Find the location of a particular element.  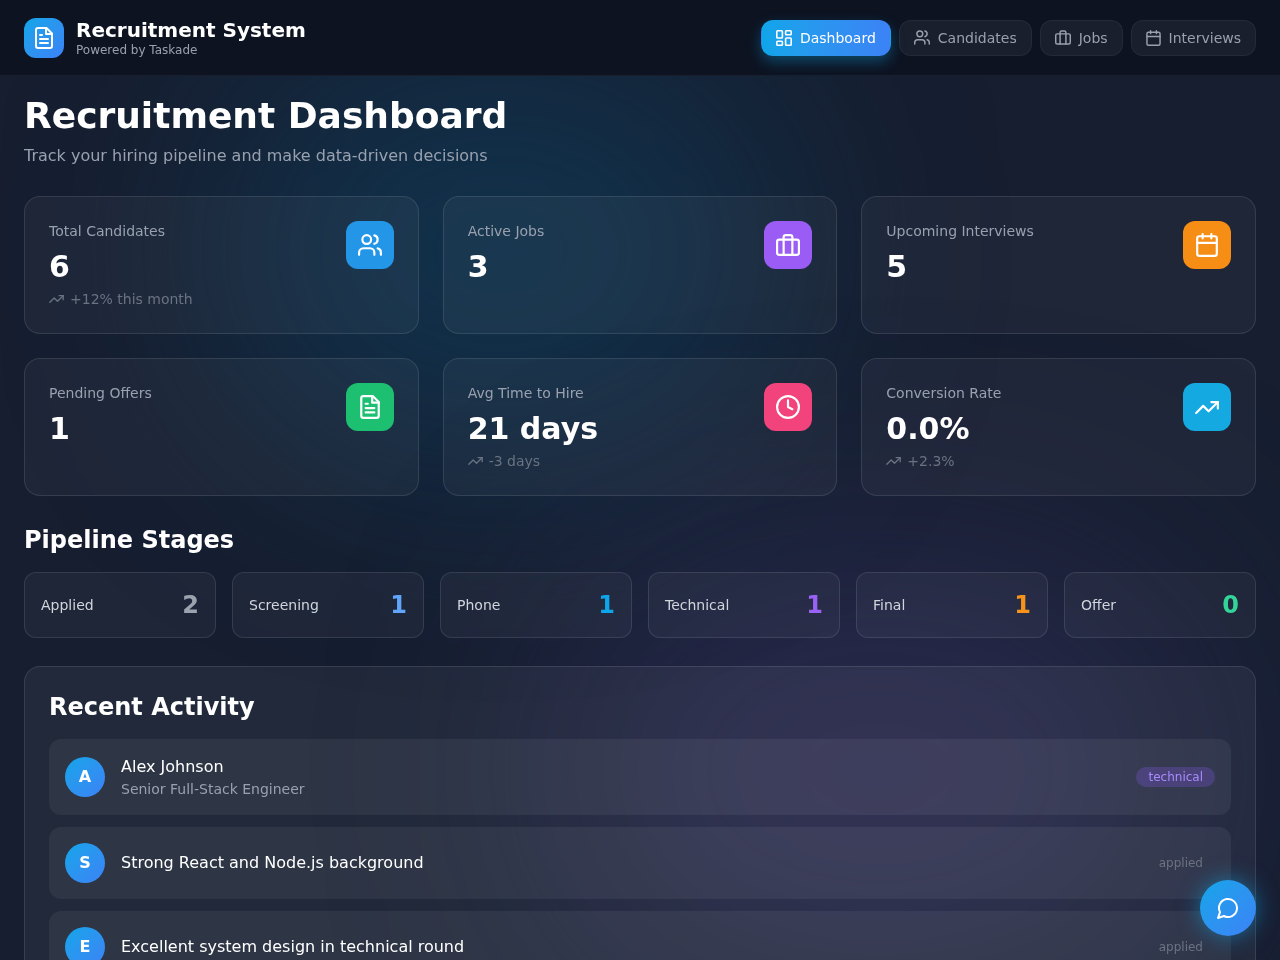

stage-label: Phone is located at coordinates (479, 605).